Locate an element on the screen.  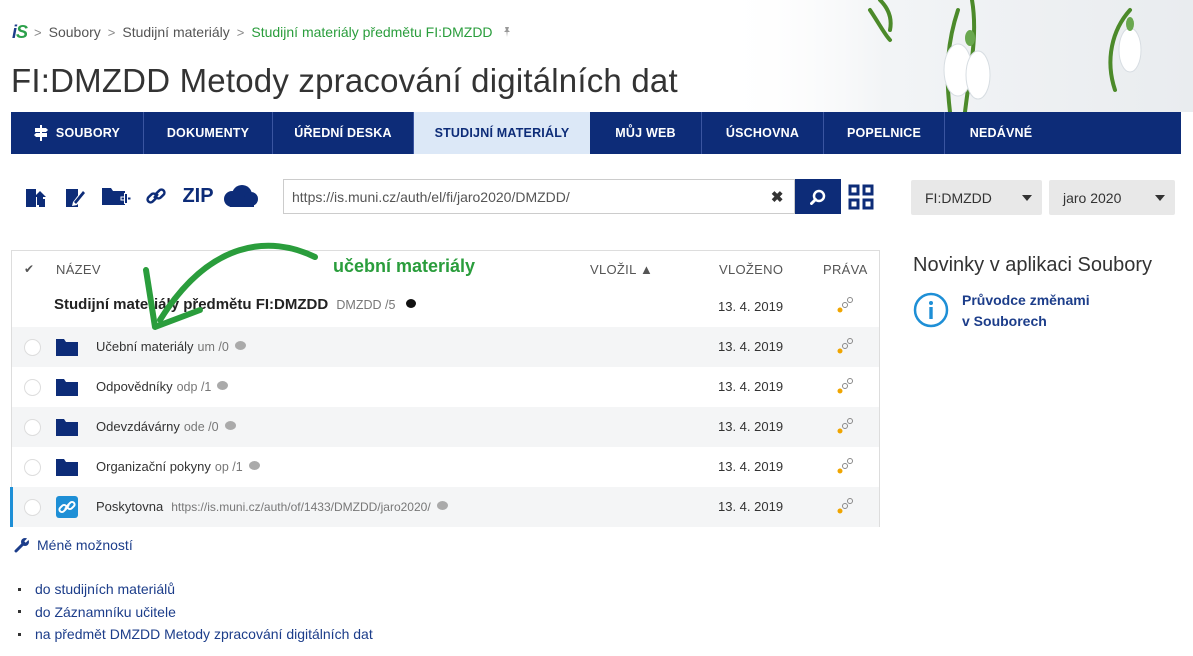
tab-muj-web: MŮJ WEB is located at coordinates (646, 133).